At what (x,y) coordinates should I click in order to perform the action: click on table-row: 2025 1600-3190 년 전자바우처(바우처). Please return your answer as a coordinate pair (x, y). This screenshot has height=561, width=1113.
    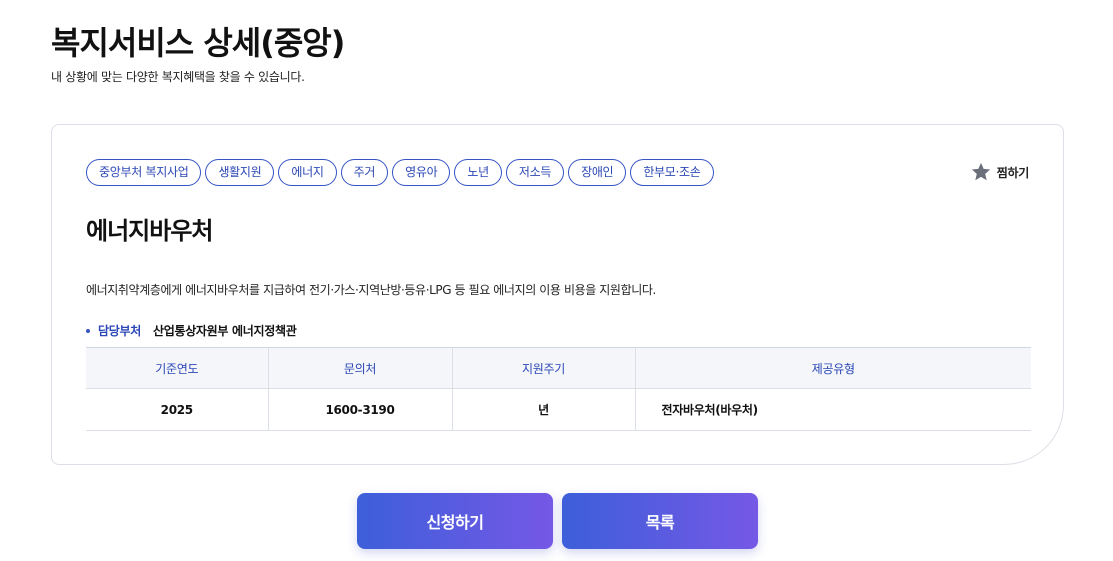
    Looking at the image, I should click on (558, 409).